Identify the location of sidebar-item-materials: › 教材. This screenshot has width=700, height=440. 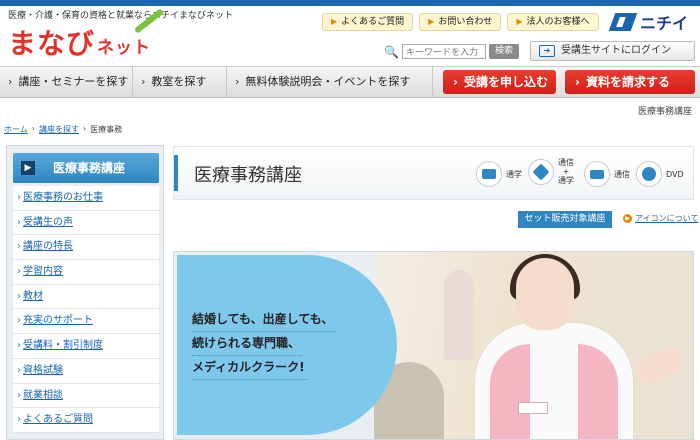
(86, 297).